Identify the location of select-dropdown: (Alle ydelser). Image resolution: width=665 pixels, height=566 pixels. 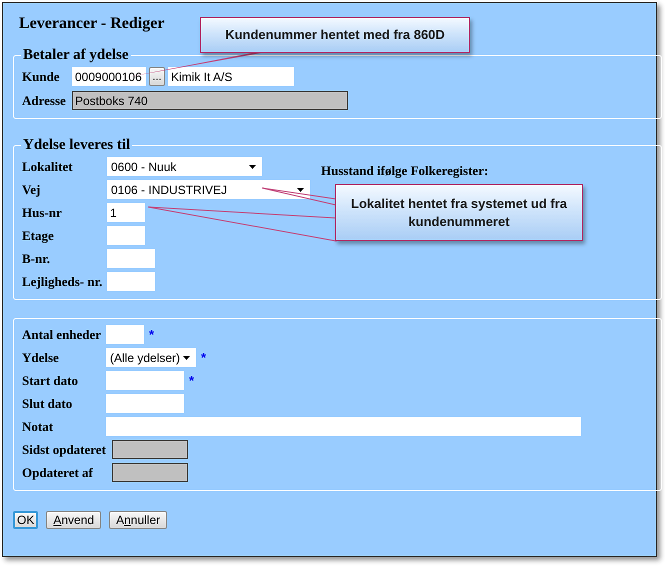
(151, 357).